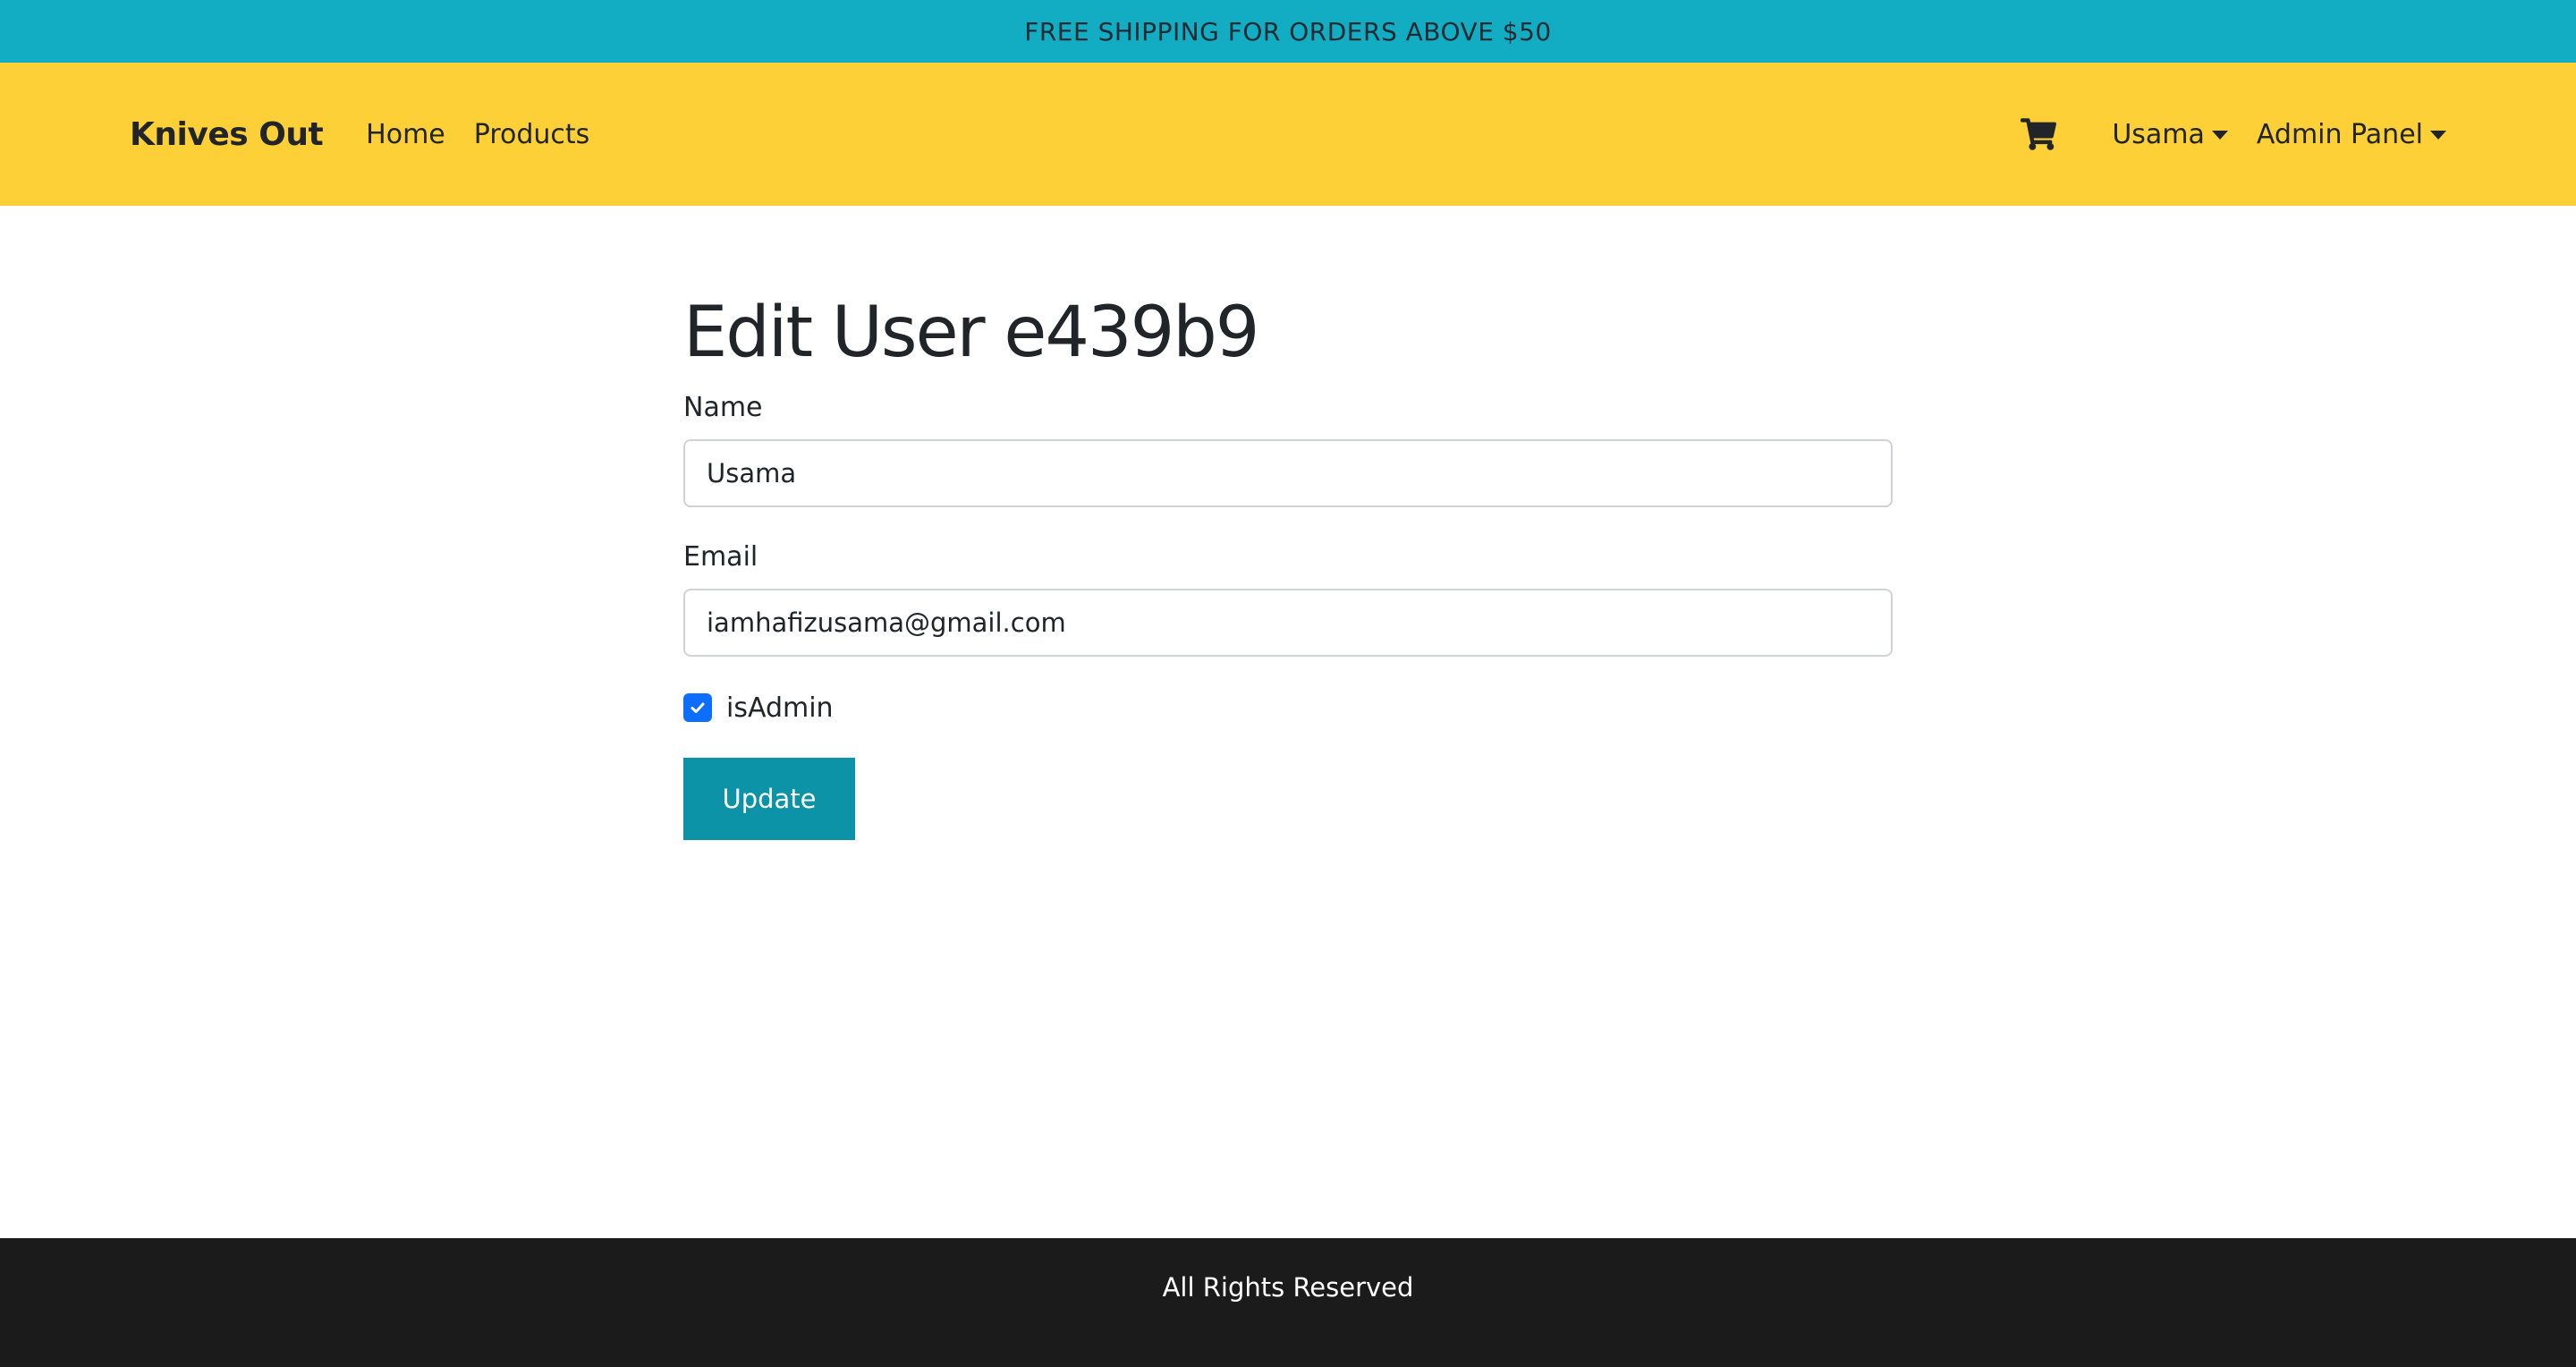 This screenshot has height=1367, width=2576. I want to click on is-admin-label: isAdmin, so click(780, 708).